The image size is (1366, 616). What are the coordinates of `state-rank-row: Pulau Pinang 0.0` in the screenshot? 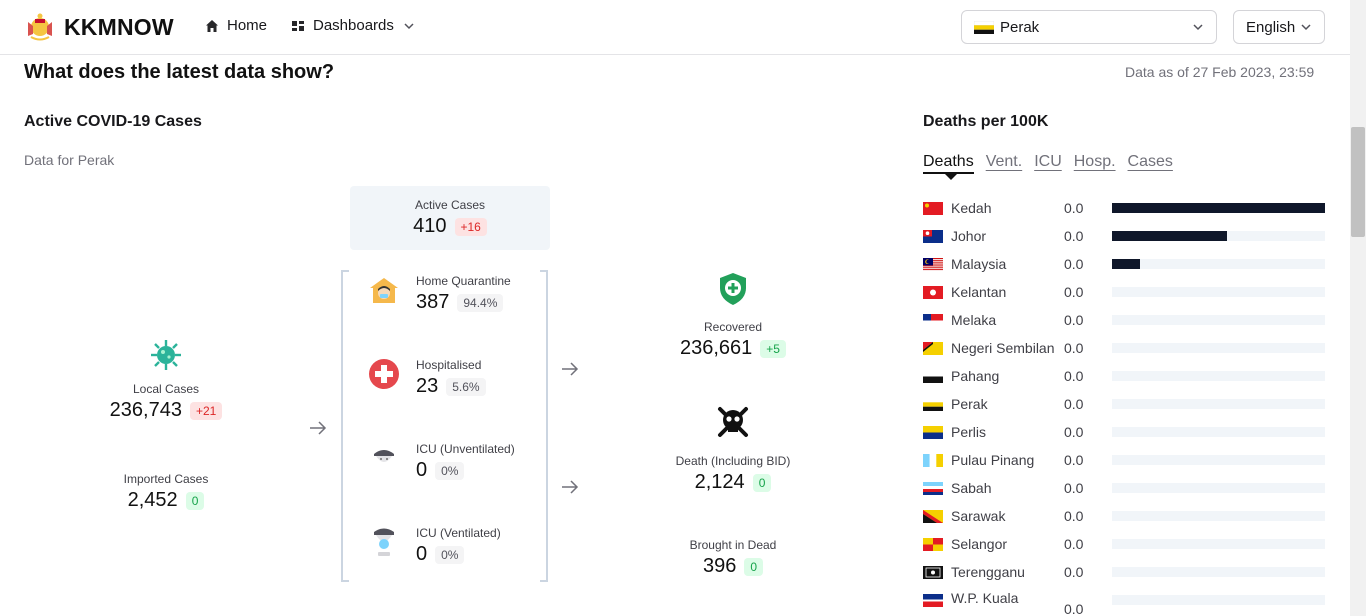 It's located at (1124, 460).